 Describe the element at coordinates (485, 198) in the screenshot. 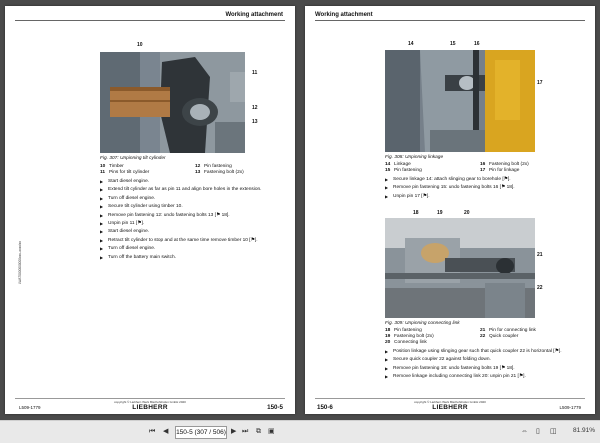

I see `step-item: ▶ Unpin pin 17 [⚑].` at that location.